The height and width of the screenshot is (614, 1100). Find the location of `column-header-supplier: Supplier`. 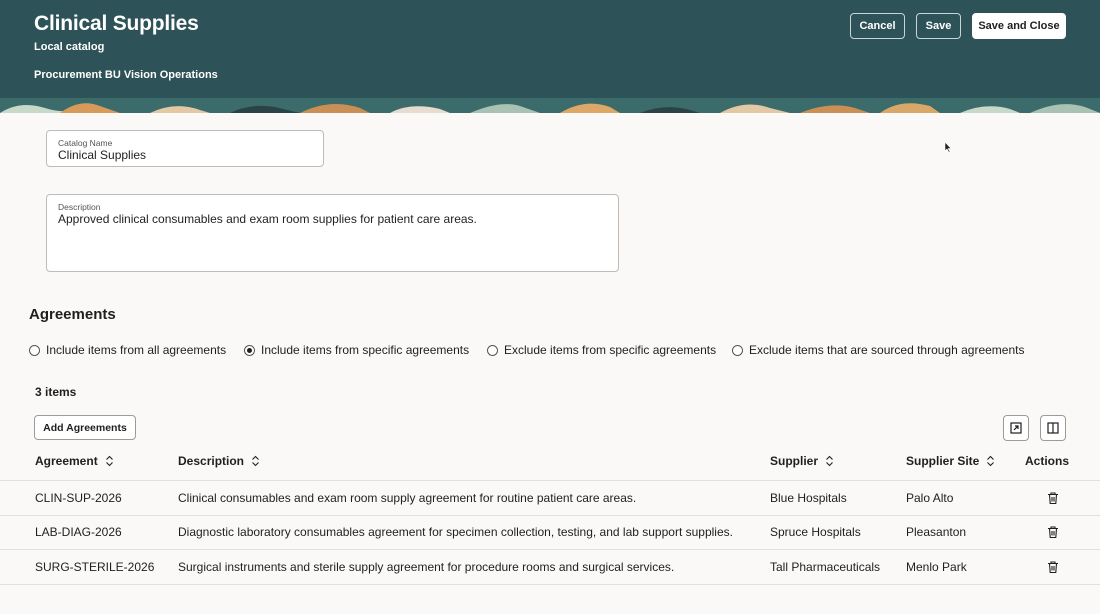

column-header-supplier: Supplier is located at coordinates (802, 461).